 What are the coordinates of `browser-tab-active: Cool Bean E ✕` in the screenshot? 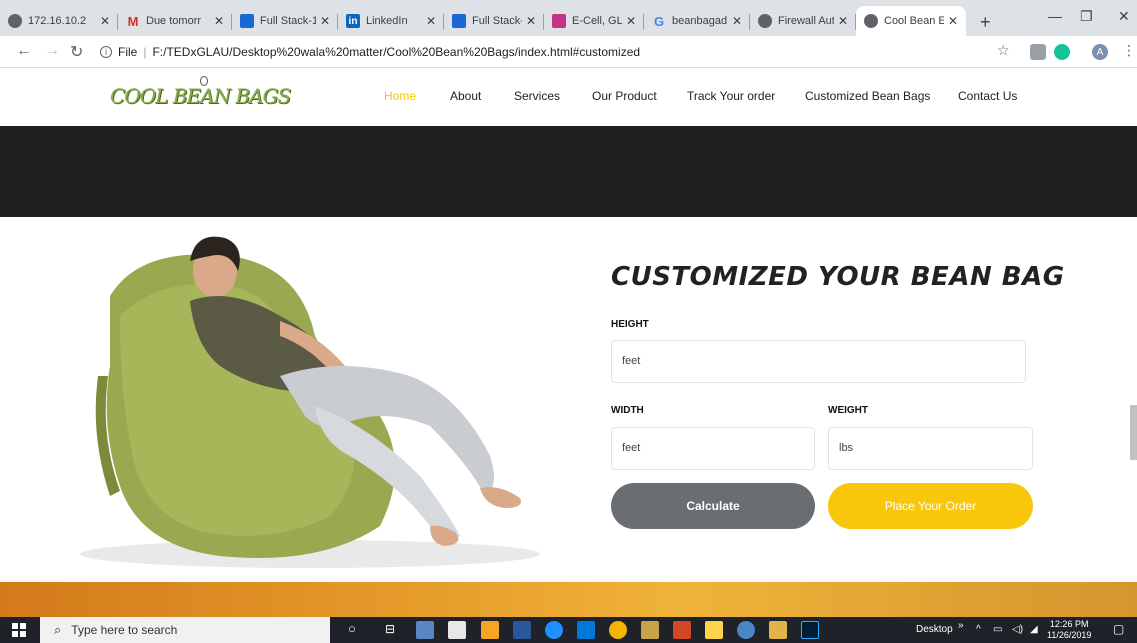 It's located at (911, 21).